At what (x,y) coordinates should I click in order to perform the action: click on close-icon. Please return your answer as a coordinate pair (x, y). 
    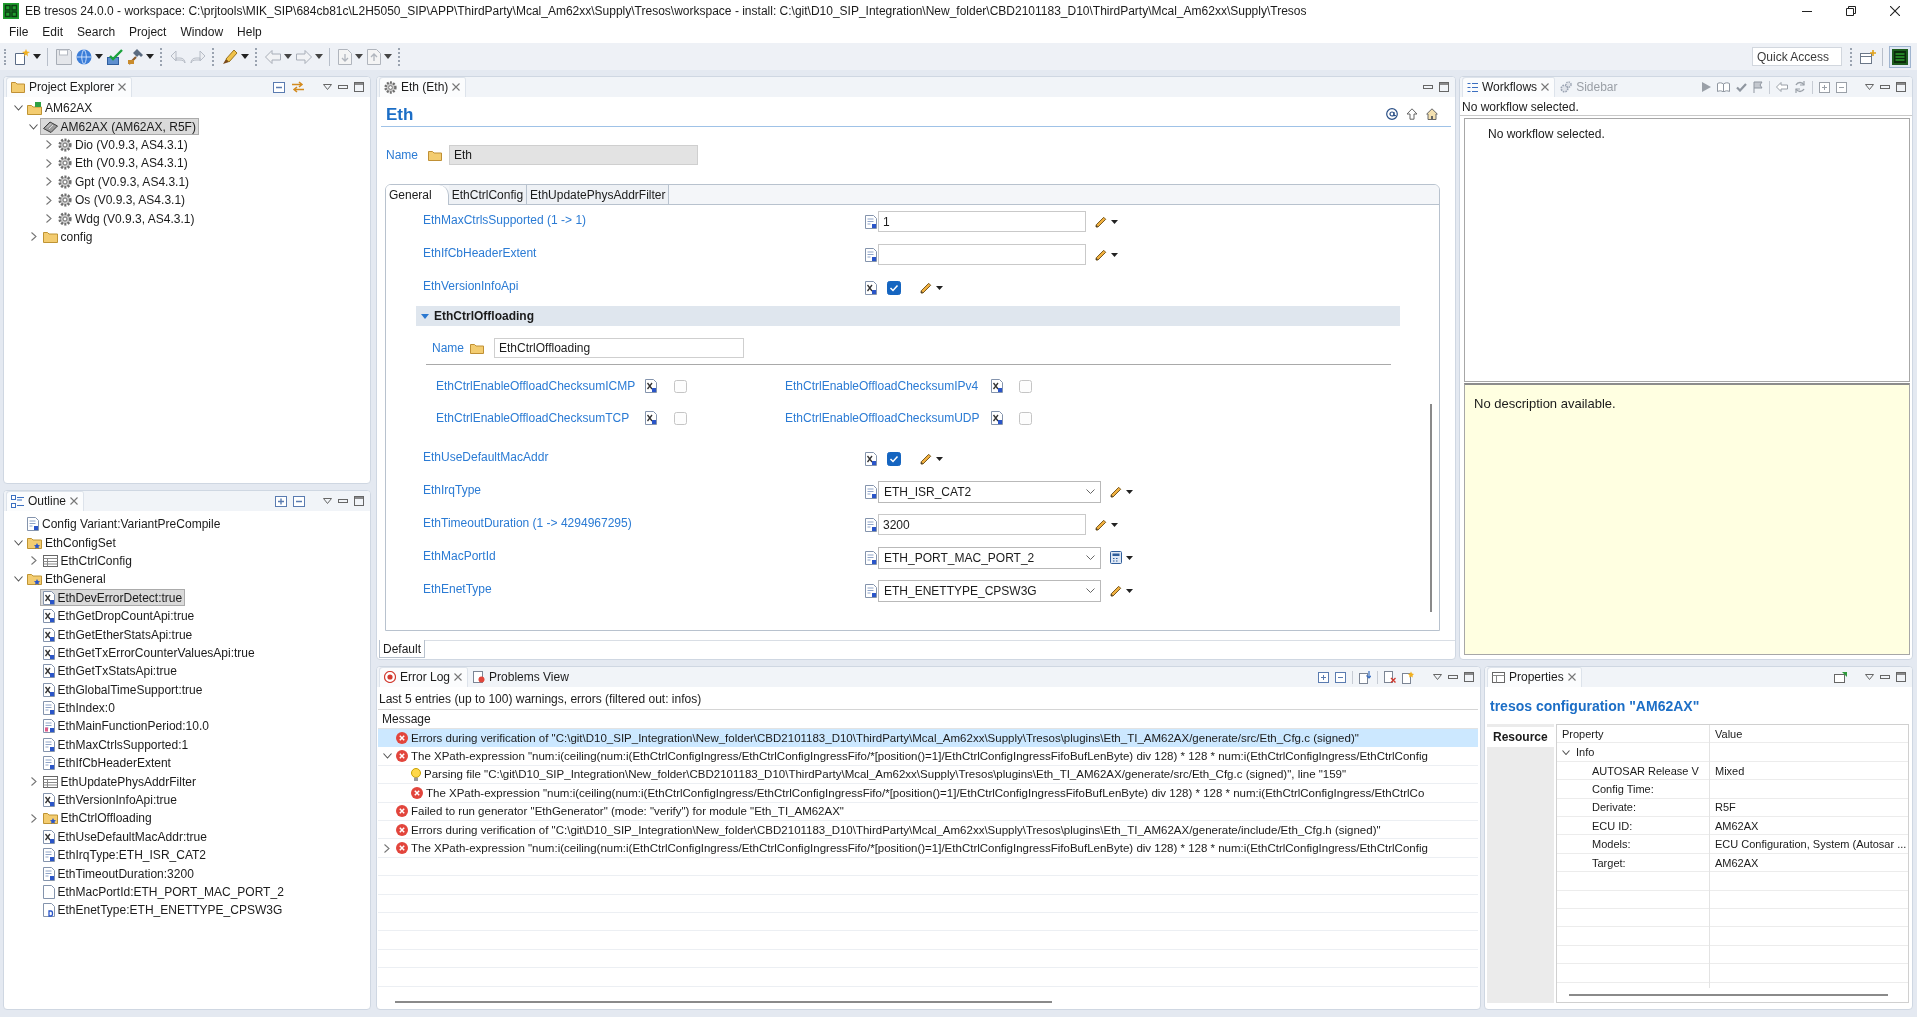
    Looking at the image, I should click on (1895, 11).